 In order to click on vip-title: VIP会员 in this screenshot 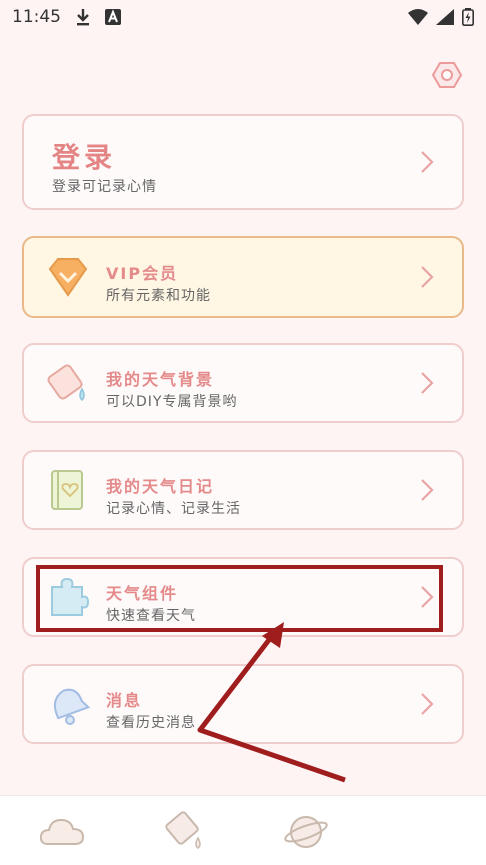, I will do `click(142, 273)`.